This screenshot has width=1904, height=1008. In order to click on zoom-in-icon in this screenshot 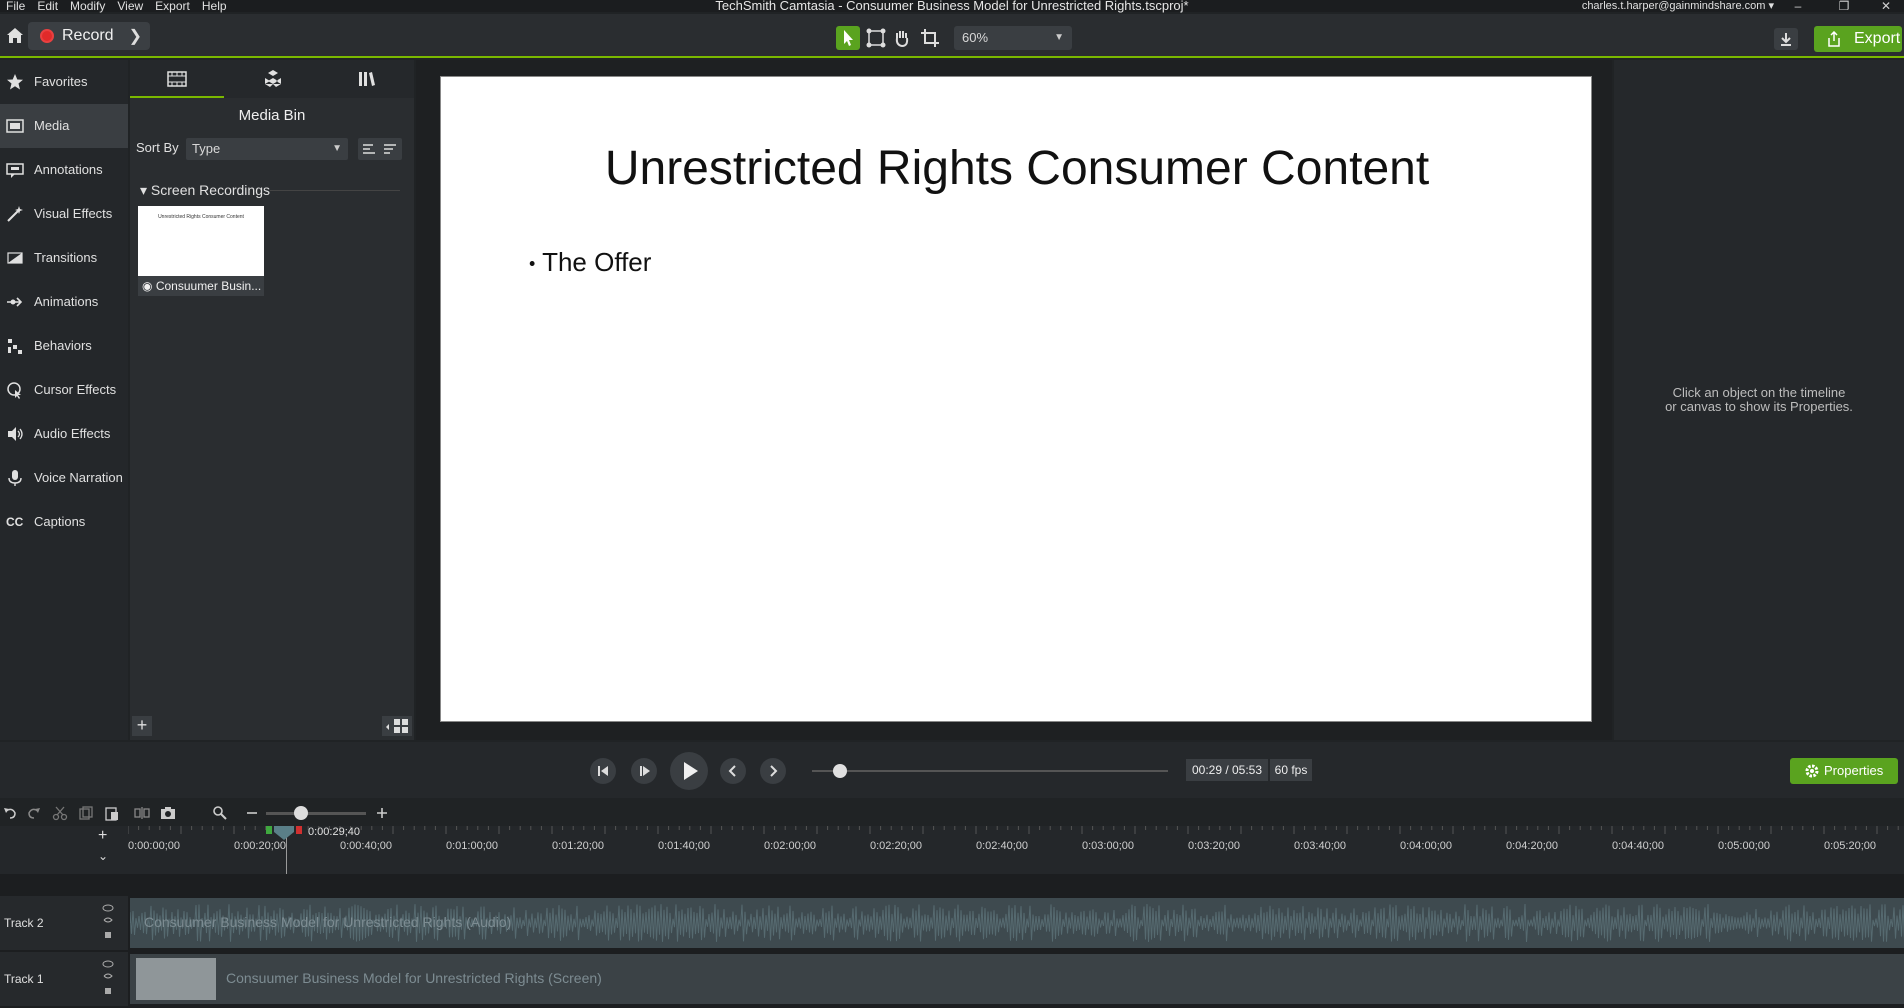, I will do `click(382, 813)`.